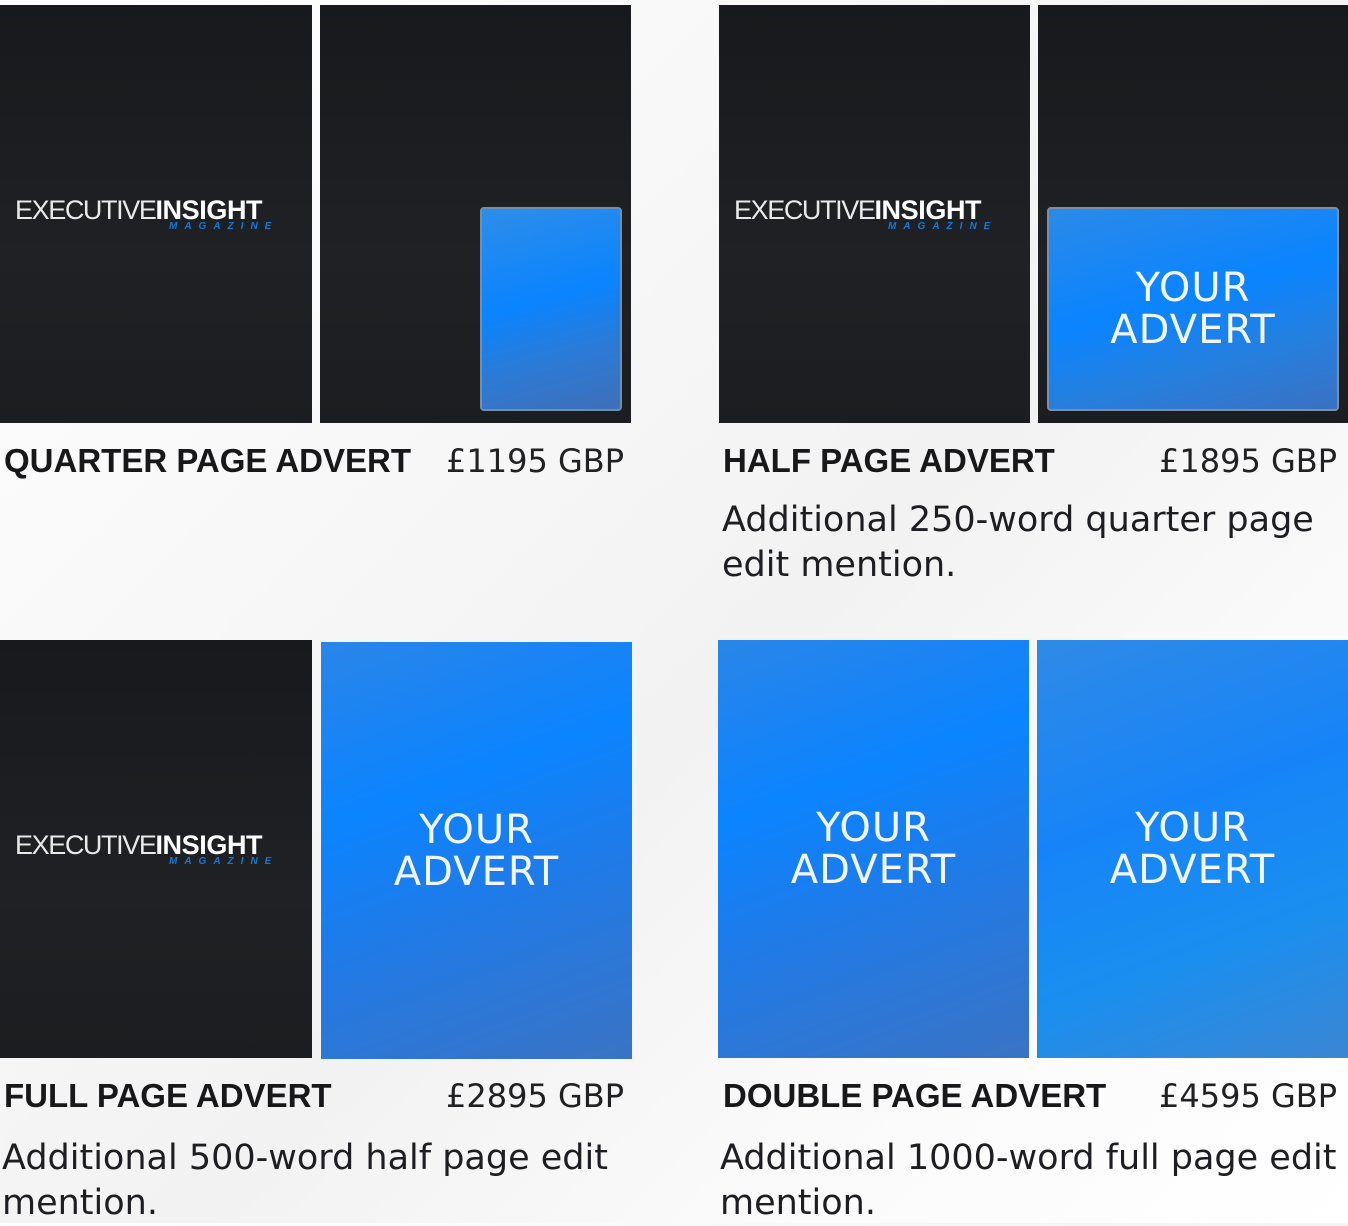 The width and height of the screenshot is (1348, 1226). What do you see at coordinates (535, 461) in the screenshot?
I see `quarter-package-price: £1195 GBP` at bounding box center [535, 461].